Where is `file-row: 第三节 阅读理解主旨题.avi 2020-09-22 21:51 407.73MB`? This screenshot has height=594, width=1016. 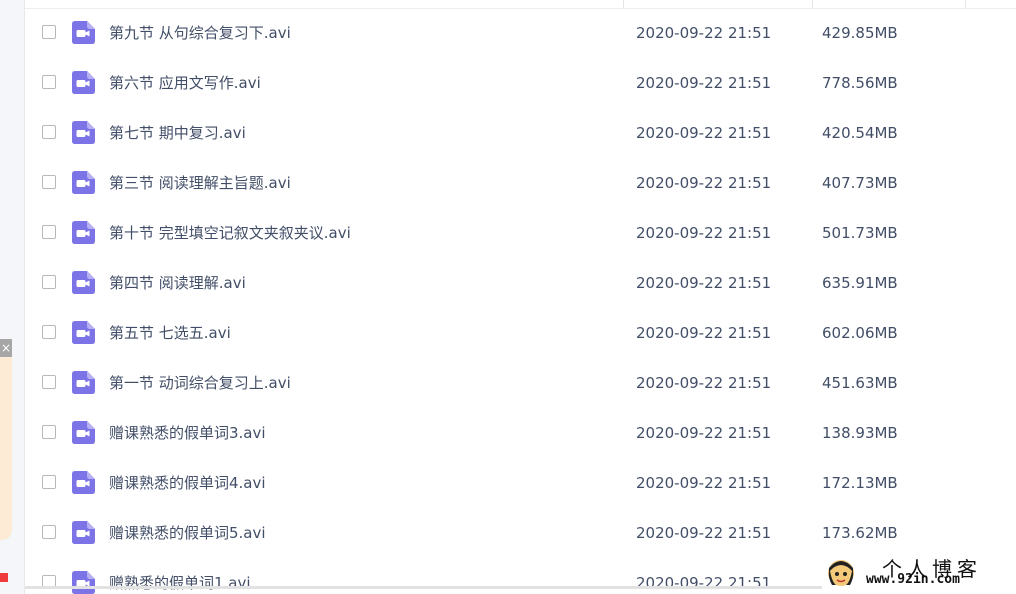
file-row: 第三节 阅读理解主旨题.avi 2020-09-22 21:51 407.73MB is located at coordinates (520, 183).